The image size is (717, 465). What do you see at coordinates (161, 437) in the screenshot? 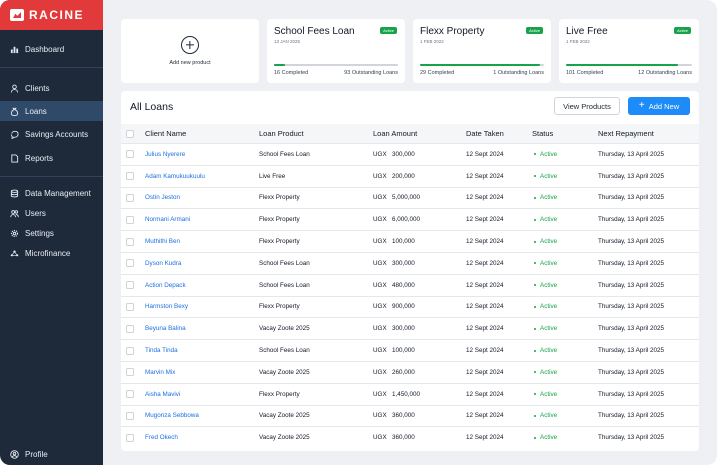
I see `client-name-link: Fred Okech` at bounding box center [161, 437].